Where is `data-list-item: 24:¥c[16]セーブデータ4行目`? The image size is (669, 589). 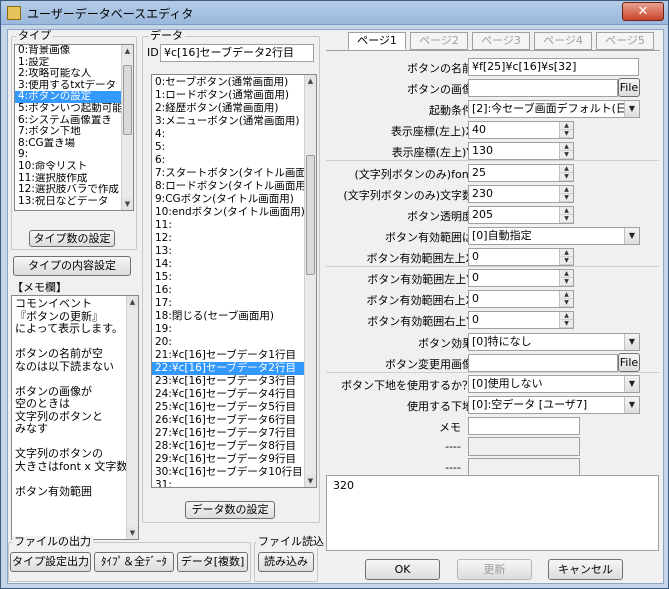
data-list-item: 24:¥c[16]セーブデータ4行目 is located at coordinates (234, 394).